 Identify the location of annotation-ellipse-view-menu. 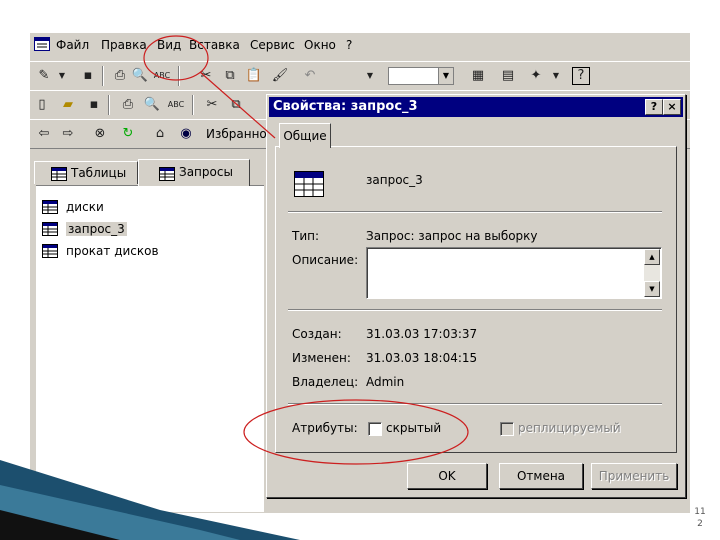
(176, 58).